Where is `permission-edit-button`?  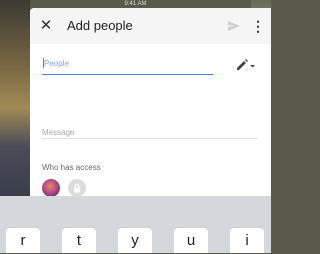 permission-edit-button is located at coordinates (245, 64).